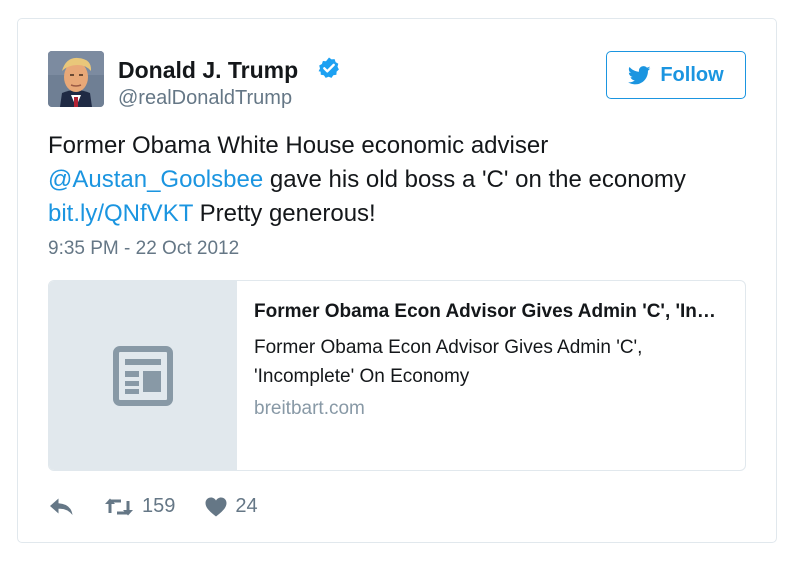 The height and width of the screenshot is (567, 799). What do you see at coordinates (139, 506) in the screenshot?
I see `retweet-button: 159` at bounding box center [139, 506].